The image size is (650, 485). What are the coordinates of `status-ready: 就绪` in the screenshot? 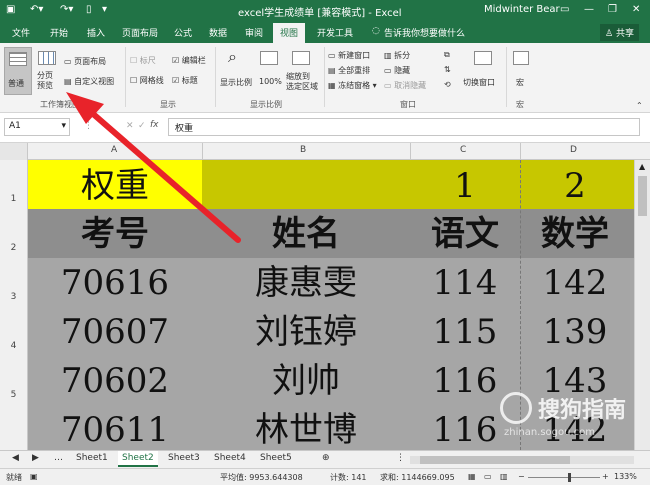 It's located at (14, 477).